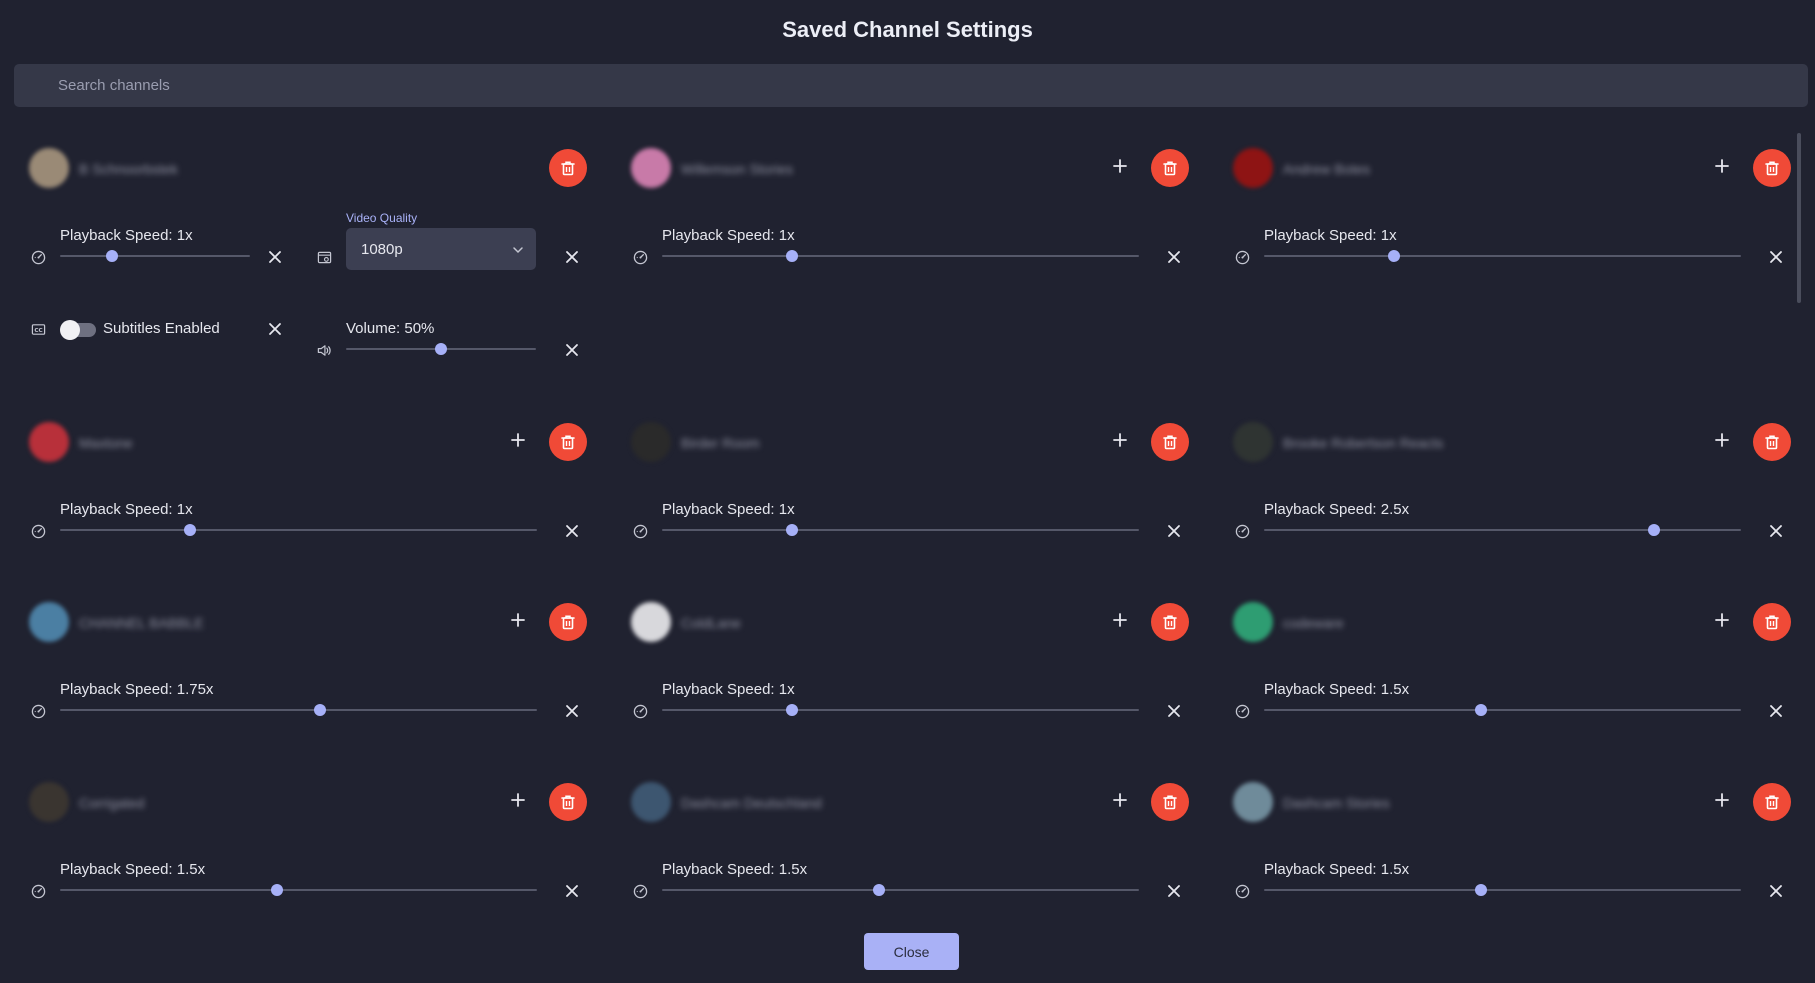 This screenshot has width=1815, height=983. What do you see at coordinates (911, 442) in the screenshot?
I see `channel-header: Birder Room` at bounding box center [911, 442].